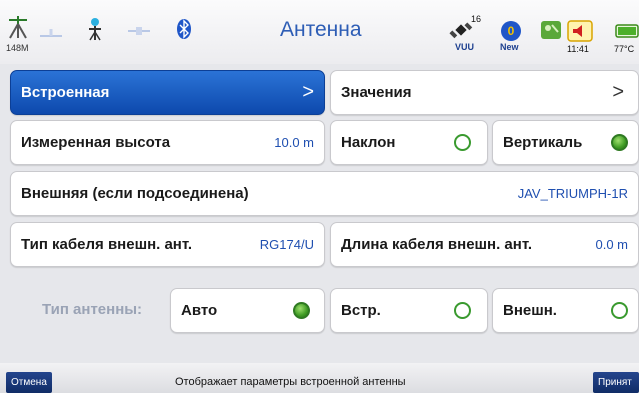 This screenshot has width=639, height=393. I want to click on measured-height-value: 10.0 m, so click(294, 142).